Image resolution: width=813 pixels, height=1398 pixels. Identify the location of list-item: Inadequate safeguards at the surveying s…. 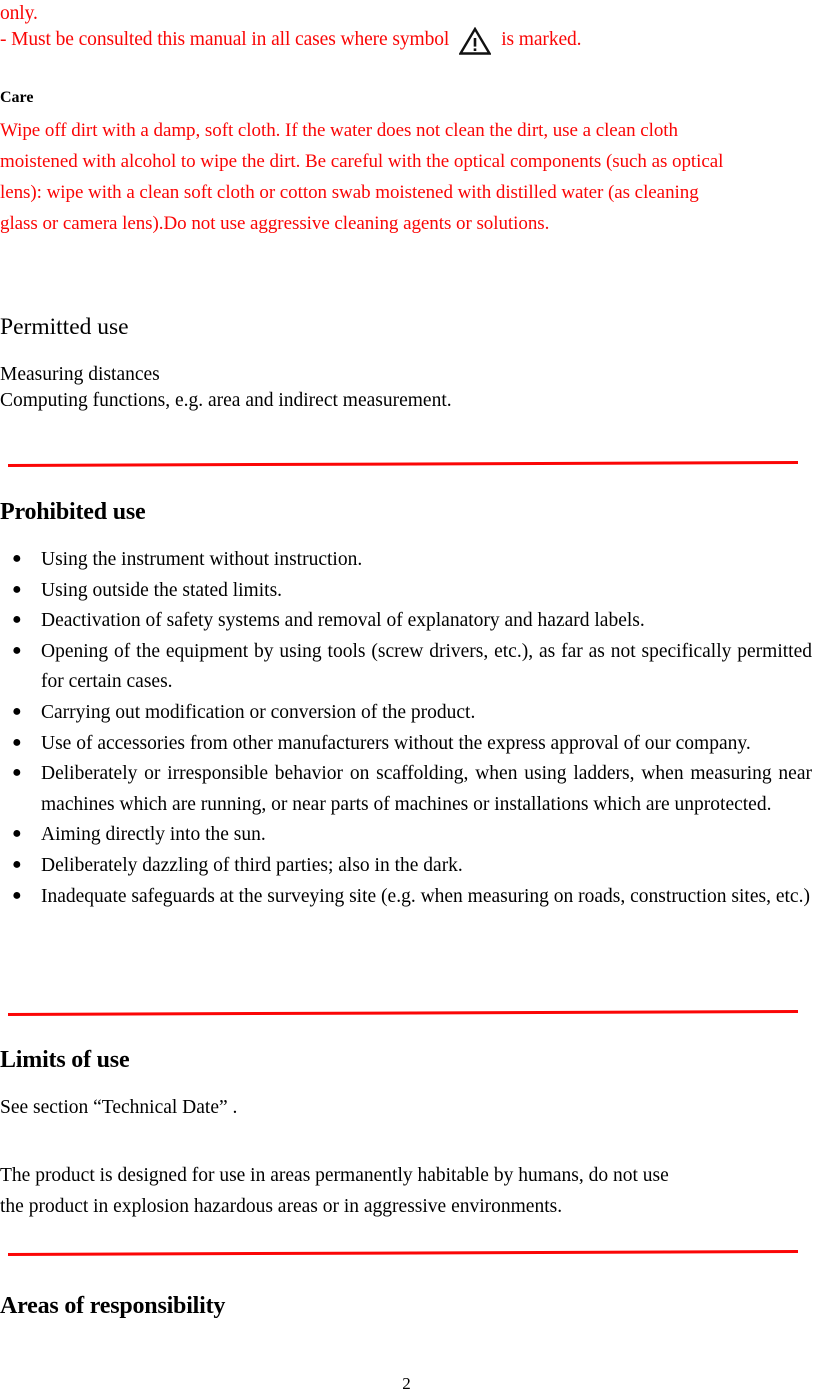
(406, 897).